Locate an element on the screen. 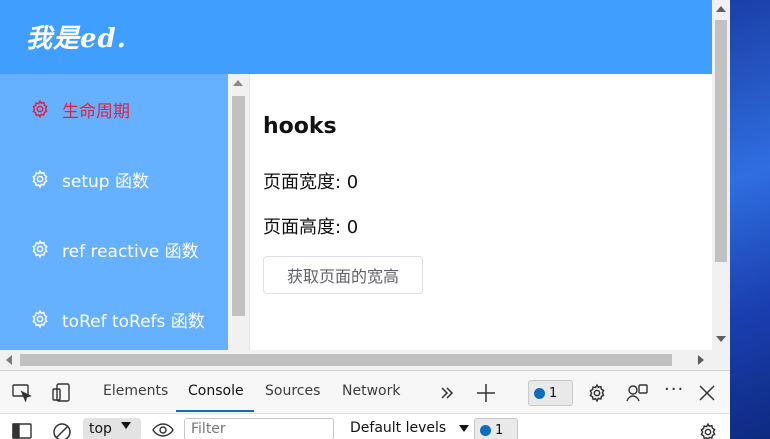 This screenshot has width=770, height=439. desktop-background is located at coordinates (750, 219).